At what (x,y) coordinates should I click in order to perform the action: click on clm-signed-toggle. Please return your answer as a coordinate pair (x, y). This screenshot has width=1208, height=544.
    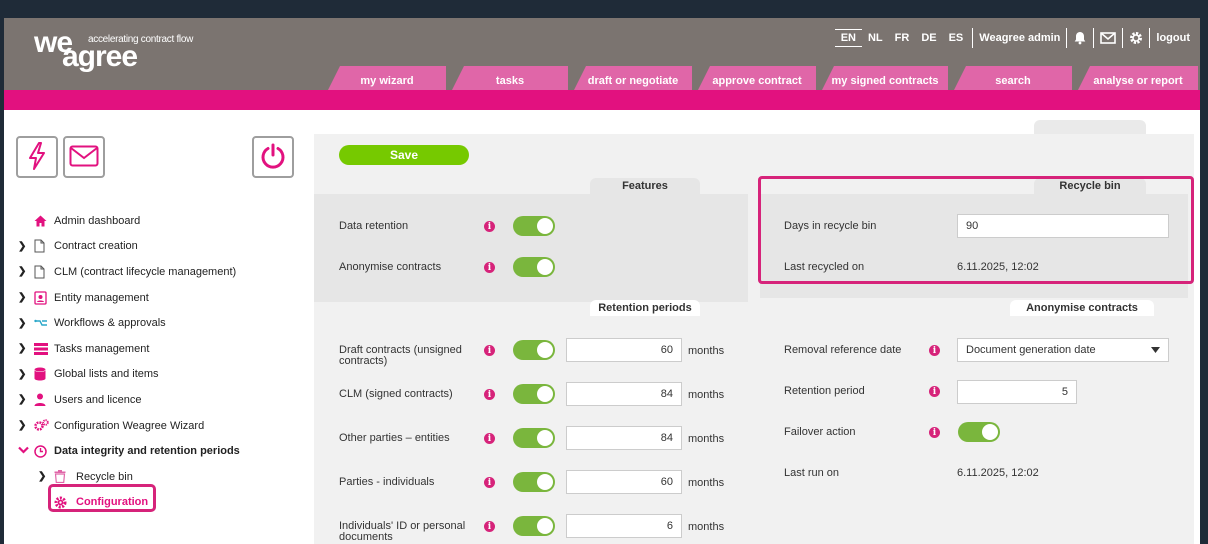
    Looking at the image, I should click on (534, 394).